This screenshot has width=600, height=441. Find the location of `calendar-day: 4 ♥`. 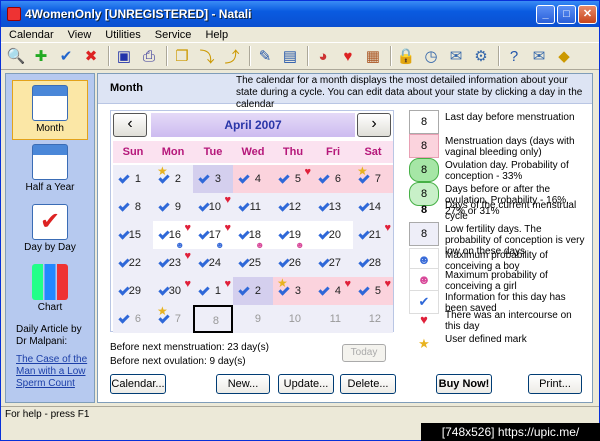

calendar-day: 4 ♥ is located at coordinates (333, 291).